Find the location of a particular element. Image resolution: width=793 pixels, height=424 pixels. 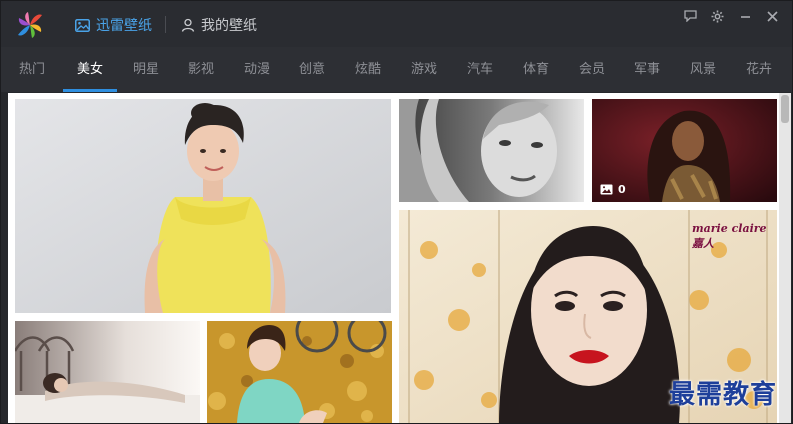

settings-button is located at coordinates (717, 16).